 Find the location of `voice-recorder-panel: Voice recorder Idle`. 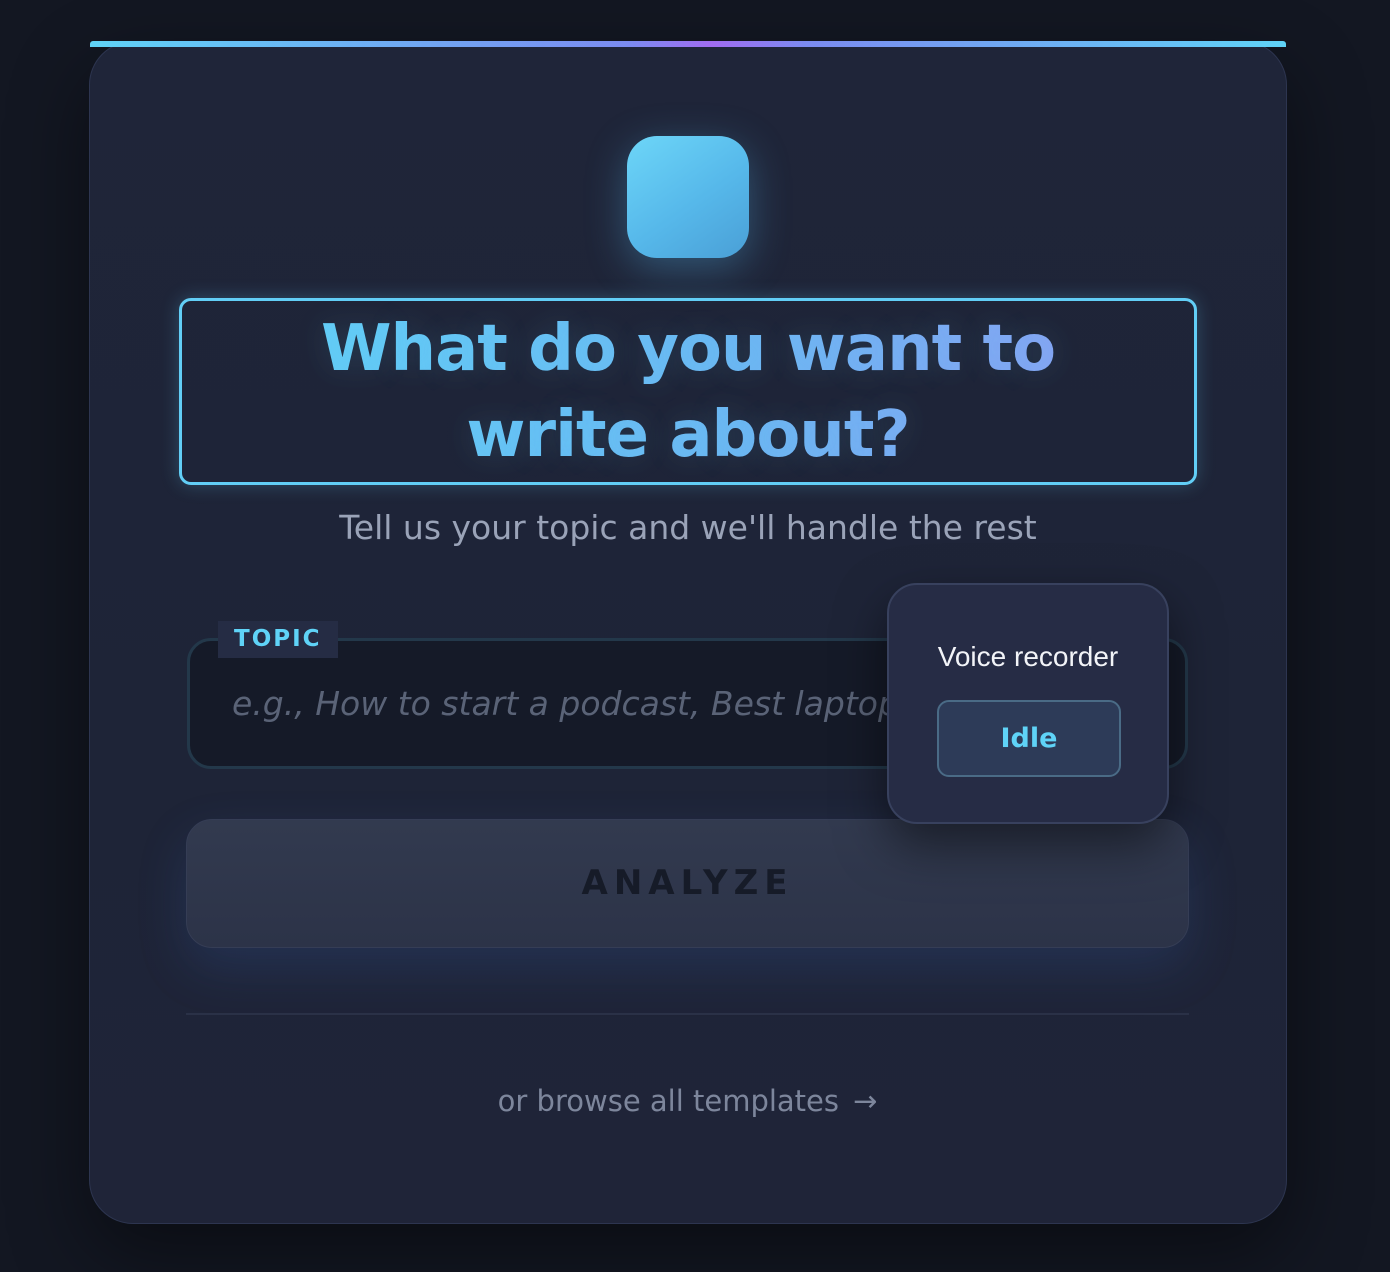

voice-recorder-panel: Voice recorder Idle is located at coordinates (1028, 703).